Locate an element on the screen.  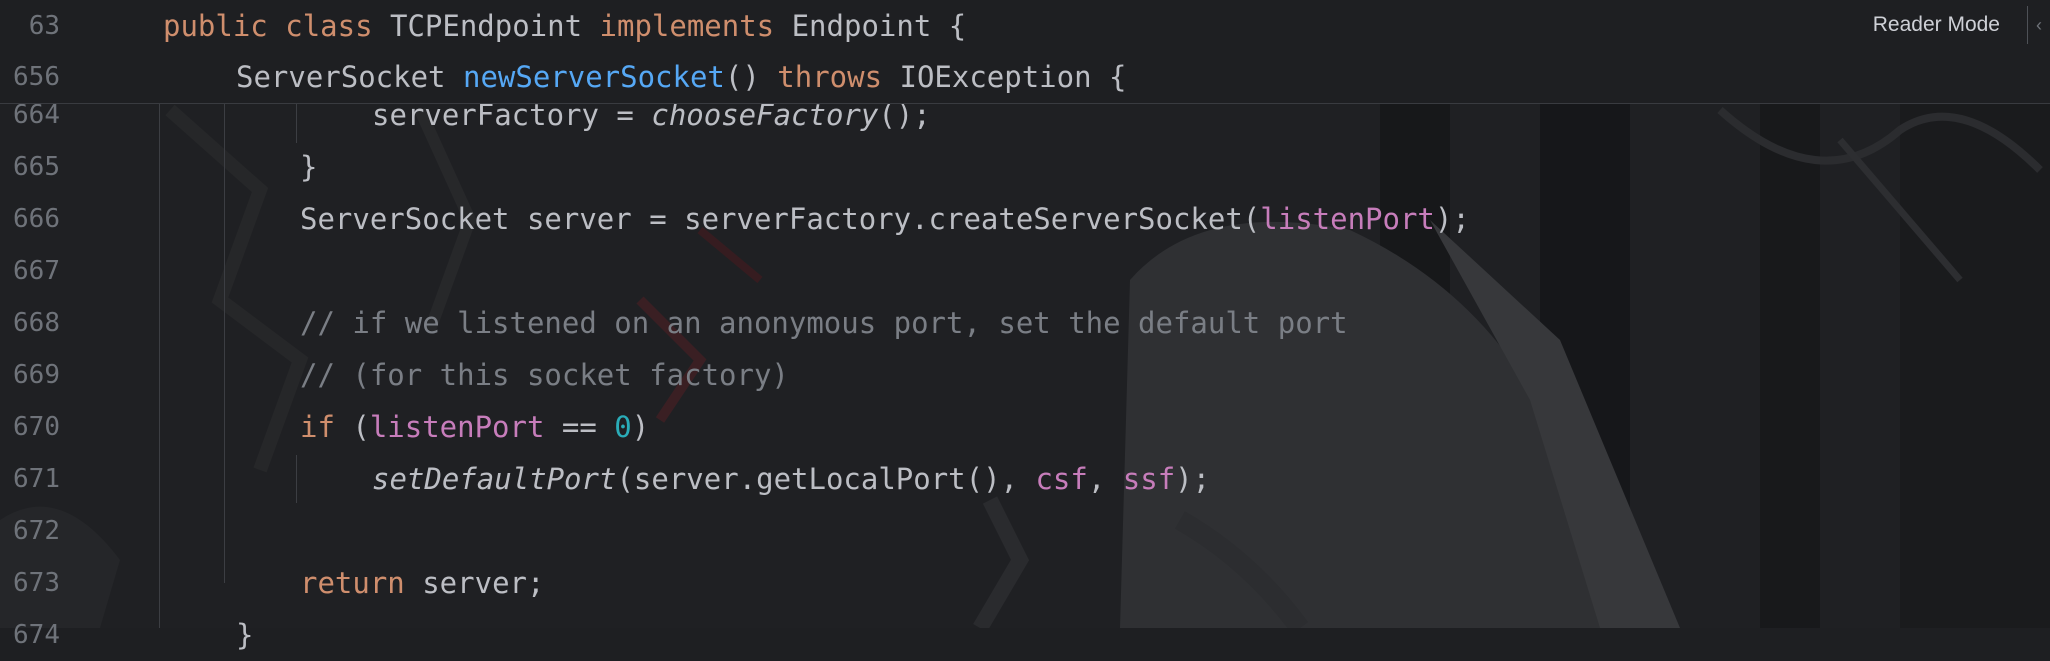
line-number: 668 is located at coordinates (30, 323).